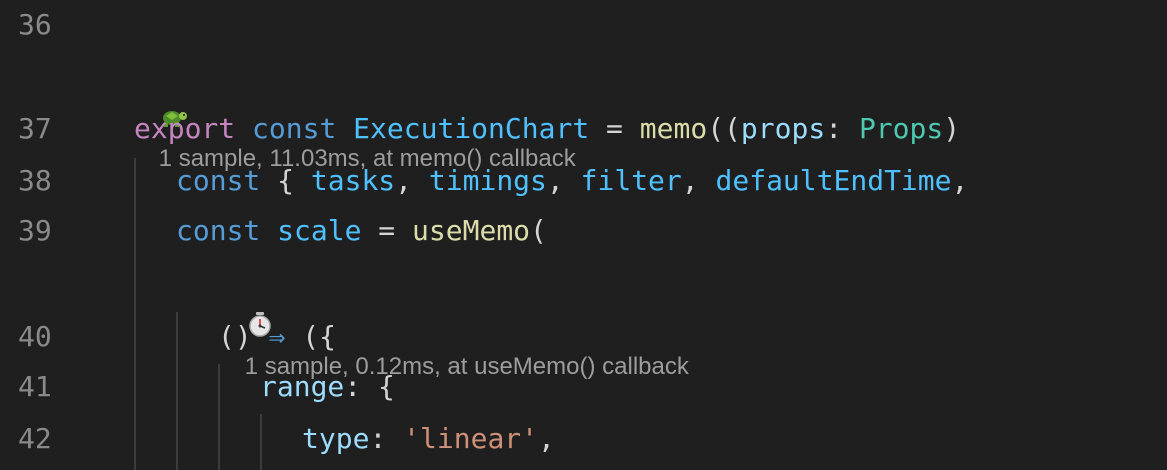 The height and width of the screenshot is (470, 1167). Describe the element at coordinates (453, 323) in the screenshot. I see `perf-hint-use-memo: 1 sample, 0.12ms, at useMemo() callback` at that location.